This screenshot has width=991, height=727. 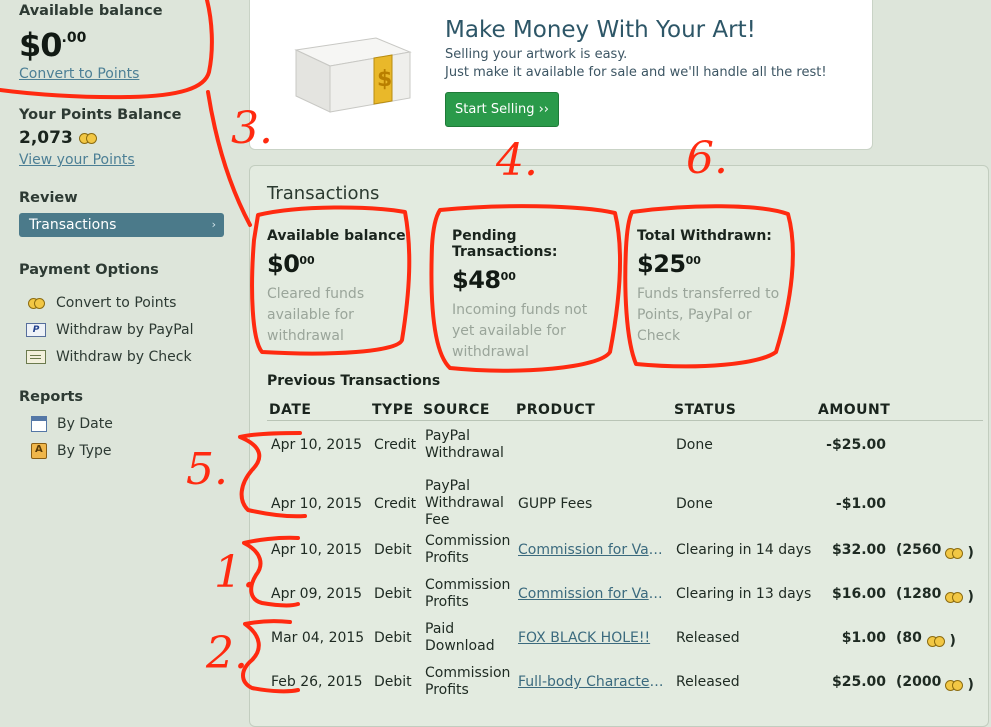 What do you see at coordinates (707, 158) in the screenshot?
I see `annotation-label-6: 6.` at bounding box center [707, 158].